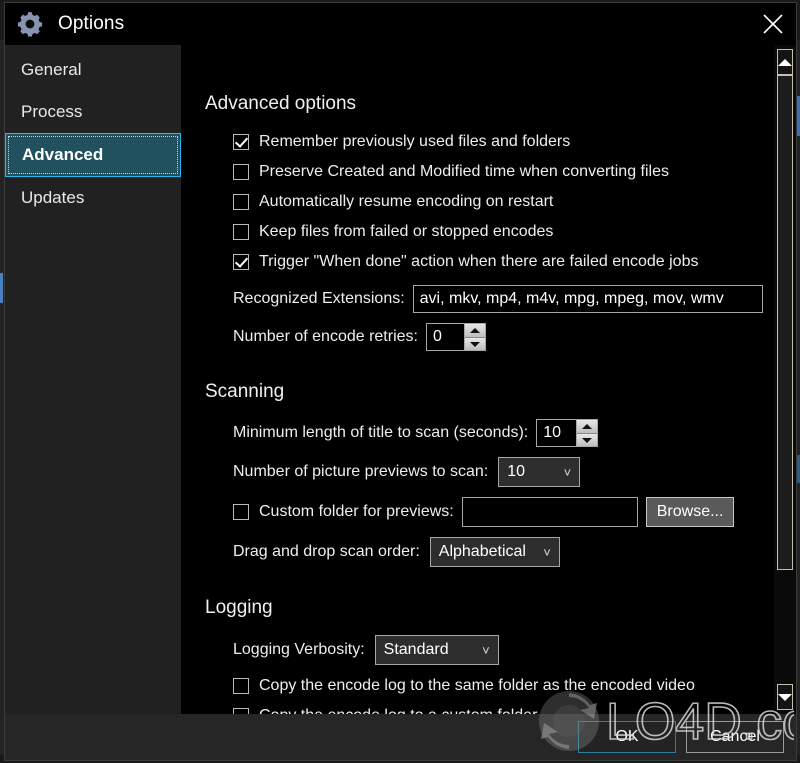 This screenshot has height=763, width=800. Describe the element at coordinates (503, 337) in the screenshot. I see `row-encode-retries: Number of encode retries:` at that location.